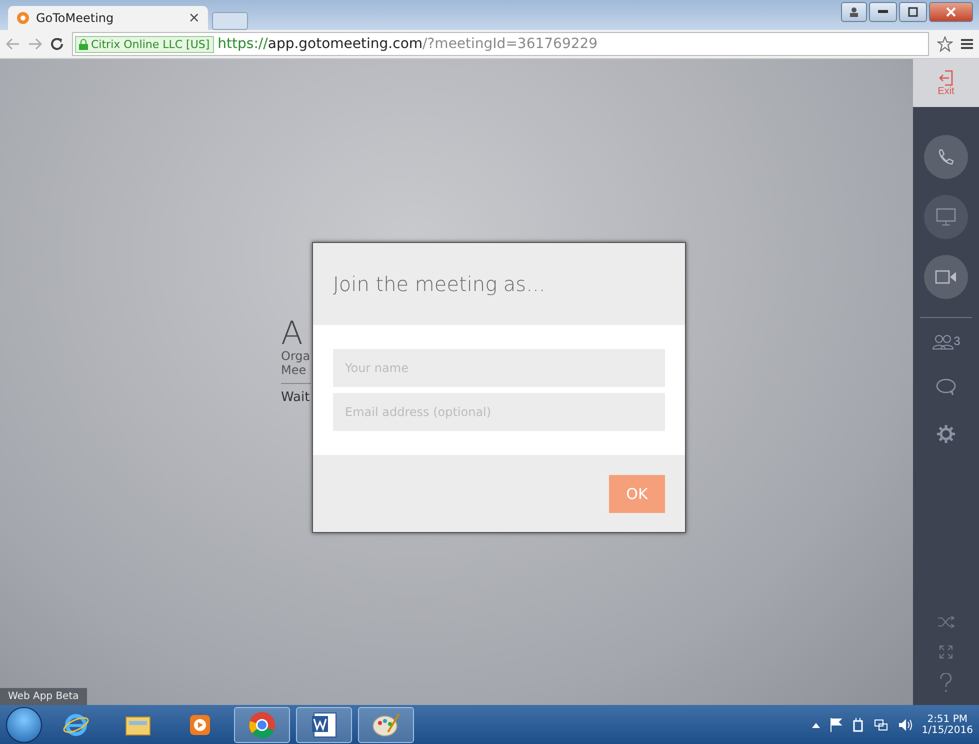  What do you see at coordinates (905, 725) in the screenshot?
I see `speaker-icon` at bounding box center [905, 725].